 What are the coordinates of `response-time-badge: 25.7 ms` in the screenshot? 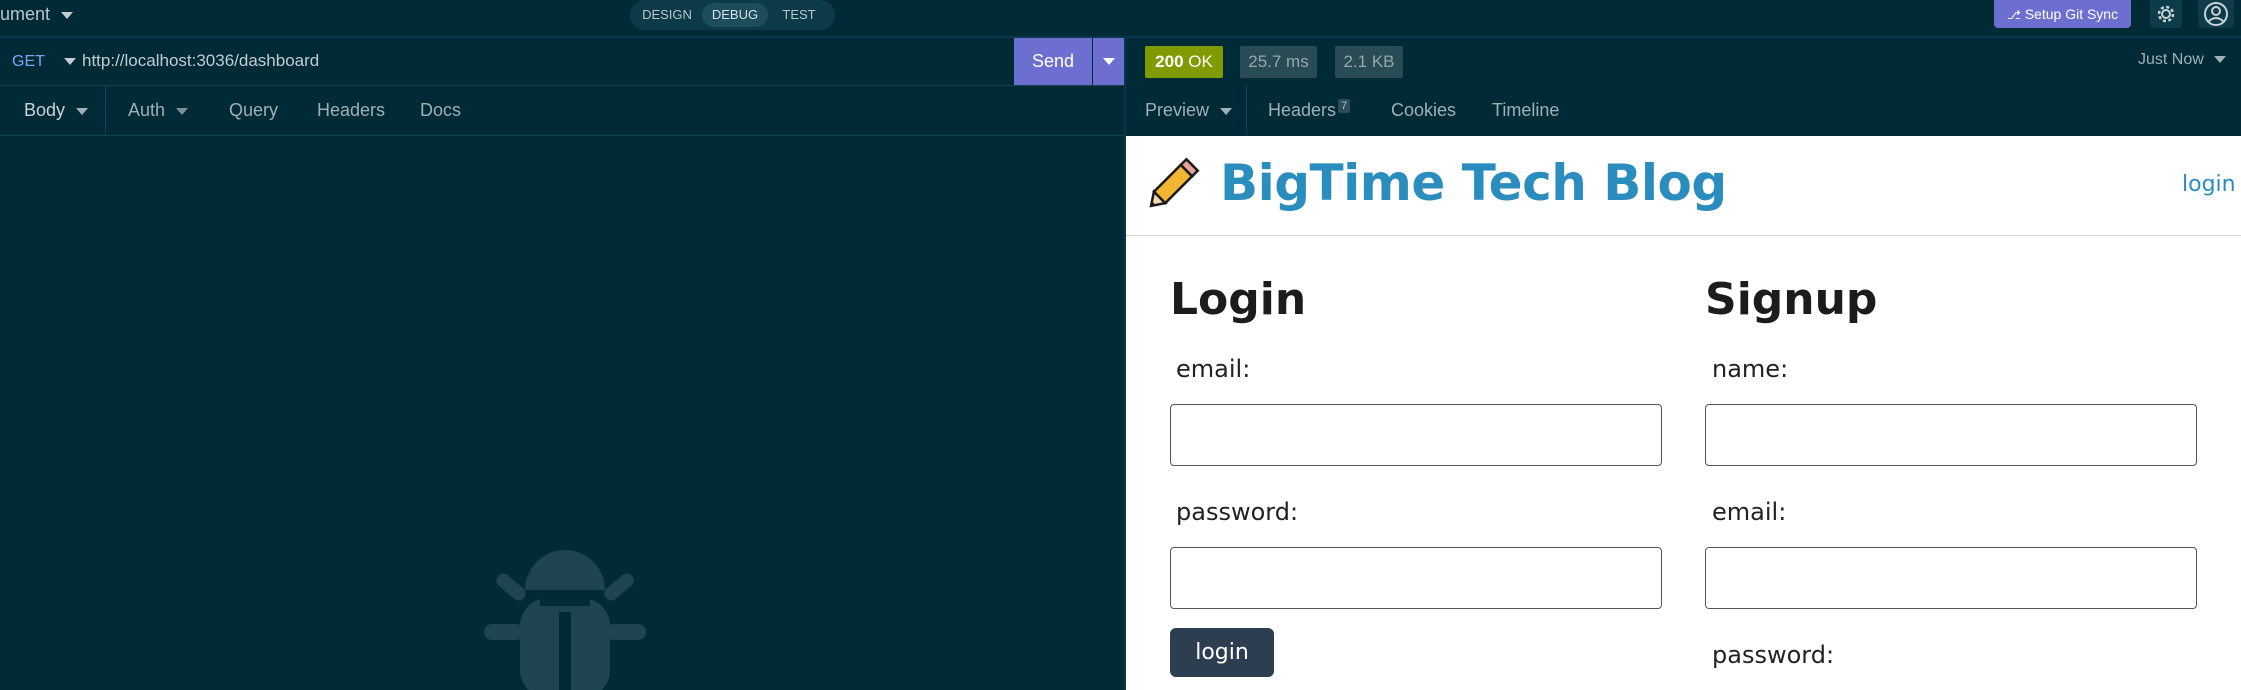 It's located at (1278, 62).